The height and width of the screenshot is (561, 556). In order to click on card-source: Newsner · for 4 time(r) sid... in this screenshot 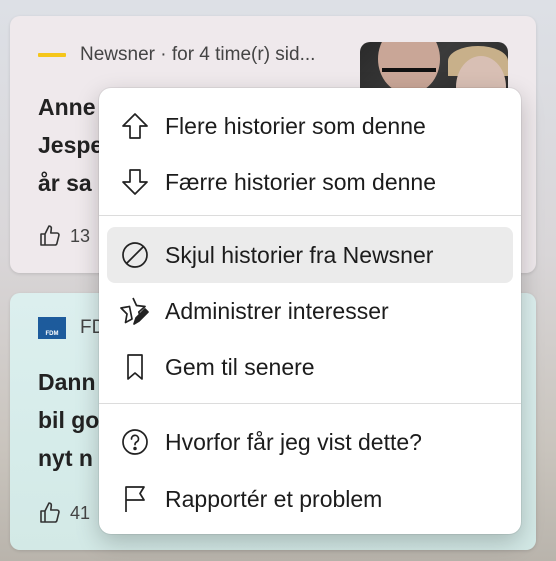, I will do `click(176, 55)`.